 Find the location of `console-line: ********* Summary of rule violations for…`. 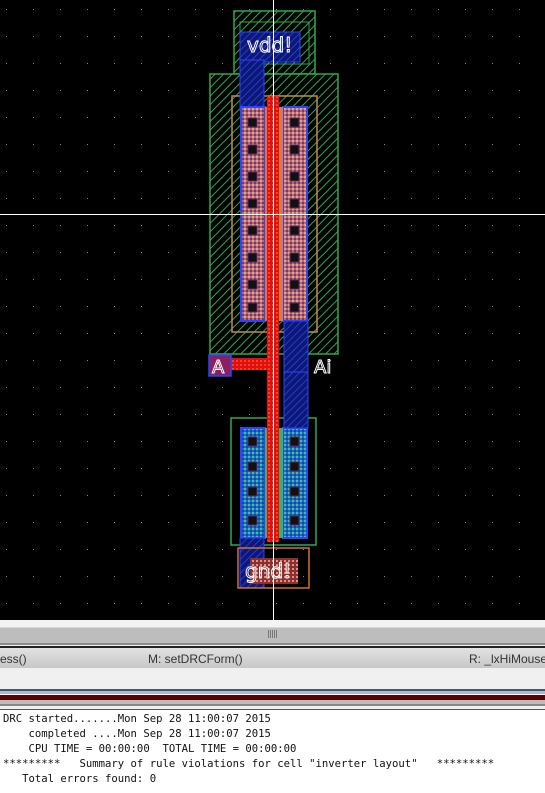

console-line: ********* Summary of rule violations for… is located at coordinates (249, 764).